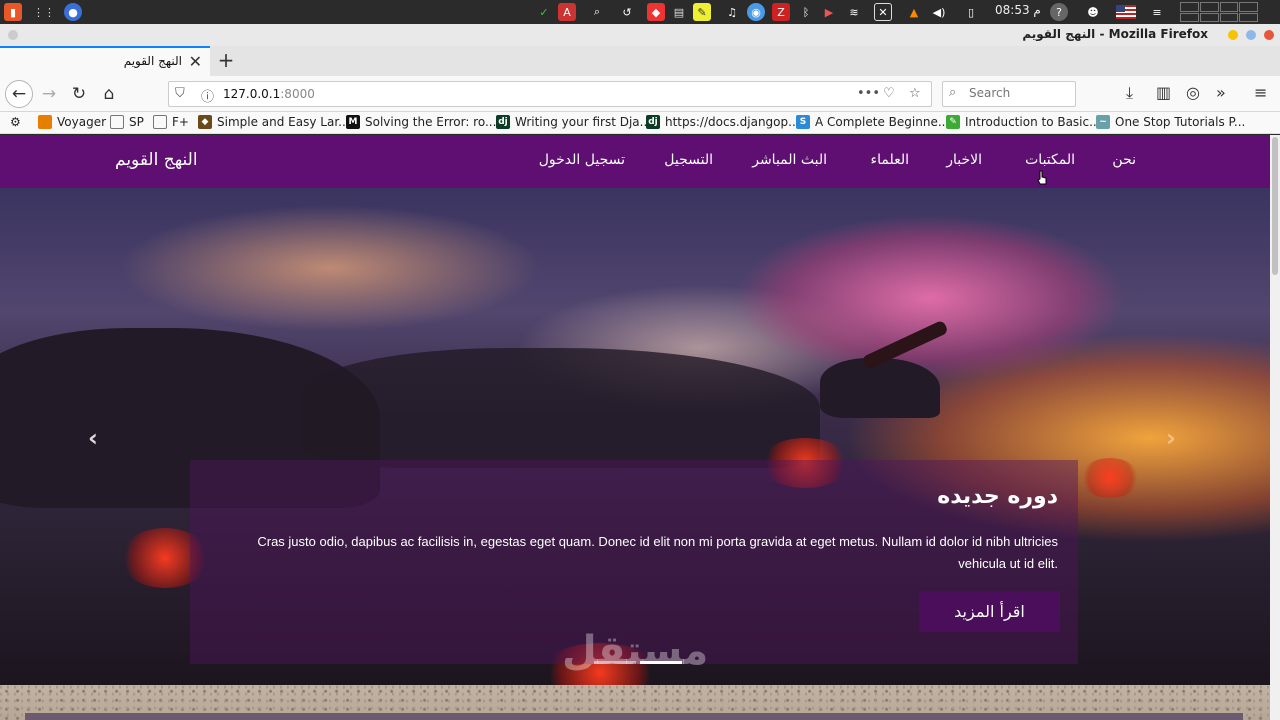  What do you see at coordinates (688, 160) in the screenshot?
I see `nav-link-register: التسجيل` at bounding box center [688, 160].